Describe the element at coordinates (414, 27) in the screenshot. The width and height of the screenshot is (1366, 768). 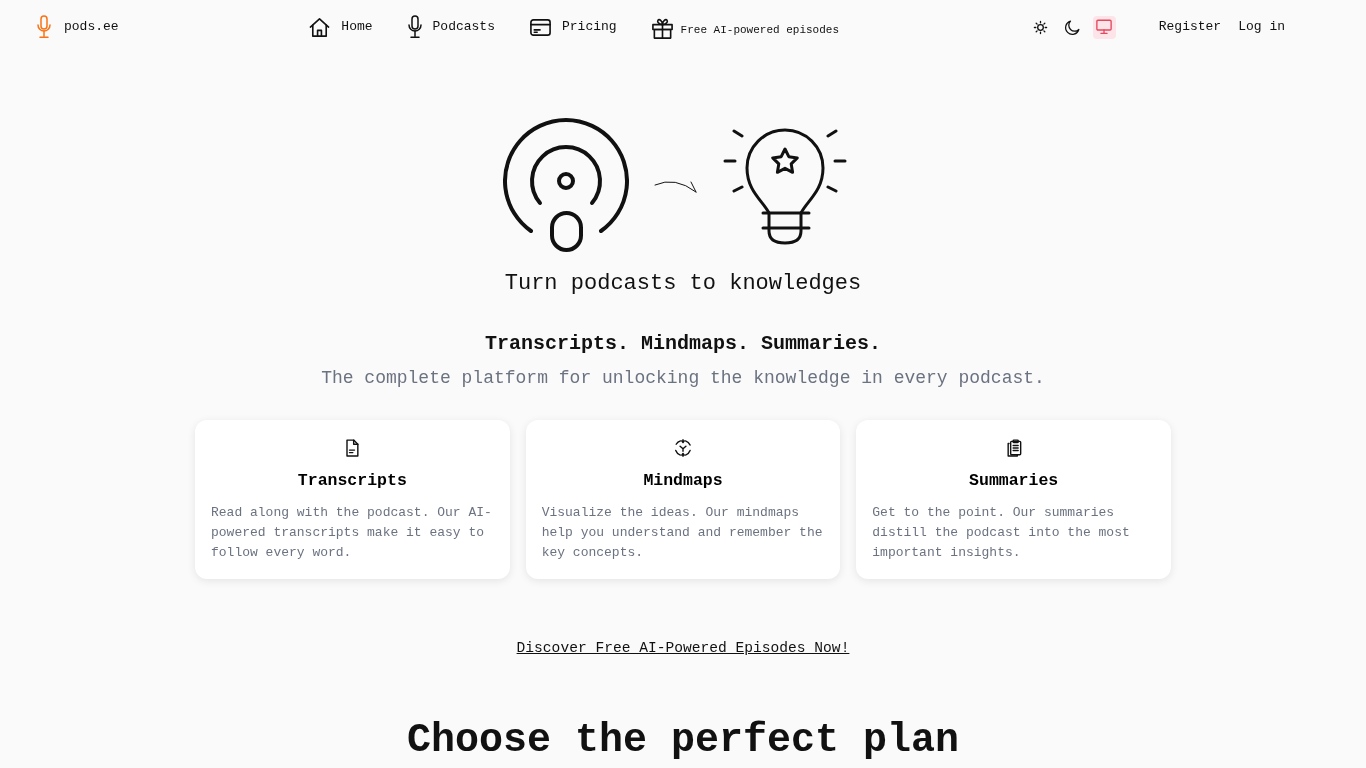
I see `microphone-icon` at that location.